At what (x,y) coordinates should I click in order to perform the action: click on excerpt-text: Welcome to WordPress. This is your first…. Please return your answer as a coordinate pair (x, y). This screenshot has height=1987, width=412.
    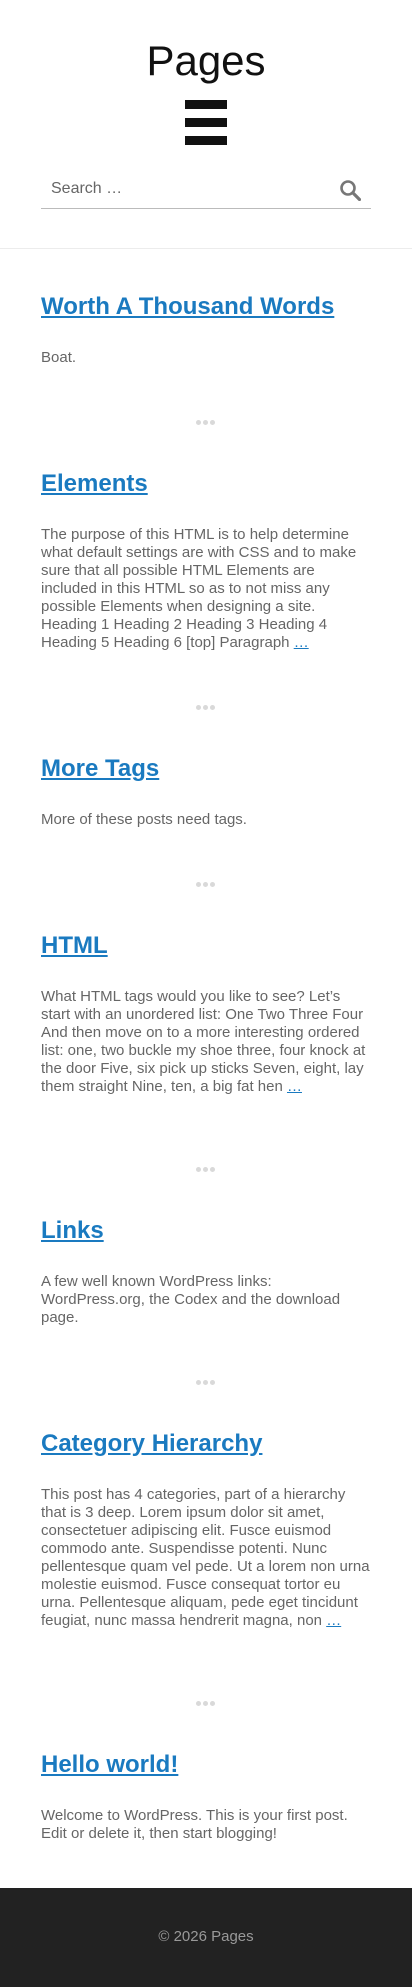
    Looking at the image, I should click on (194, 1824).